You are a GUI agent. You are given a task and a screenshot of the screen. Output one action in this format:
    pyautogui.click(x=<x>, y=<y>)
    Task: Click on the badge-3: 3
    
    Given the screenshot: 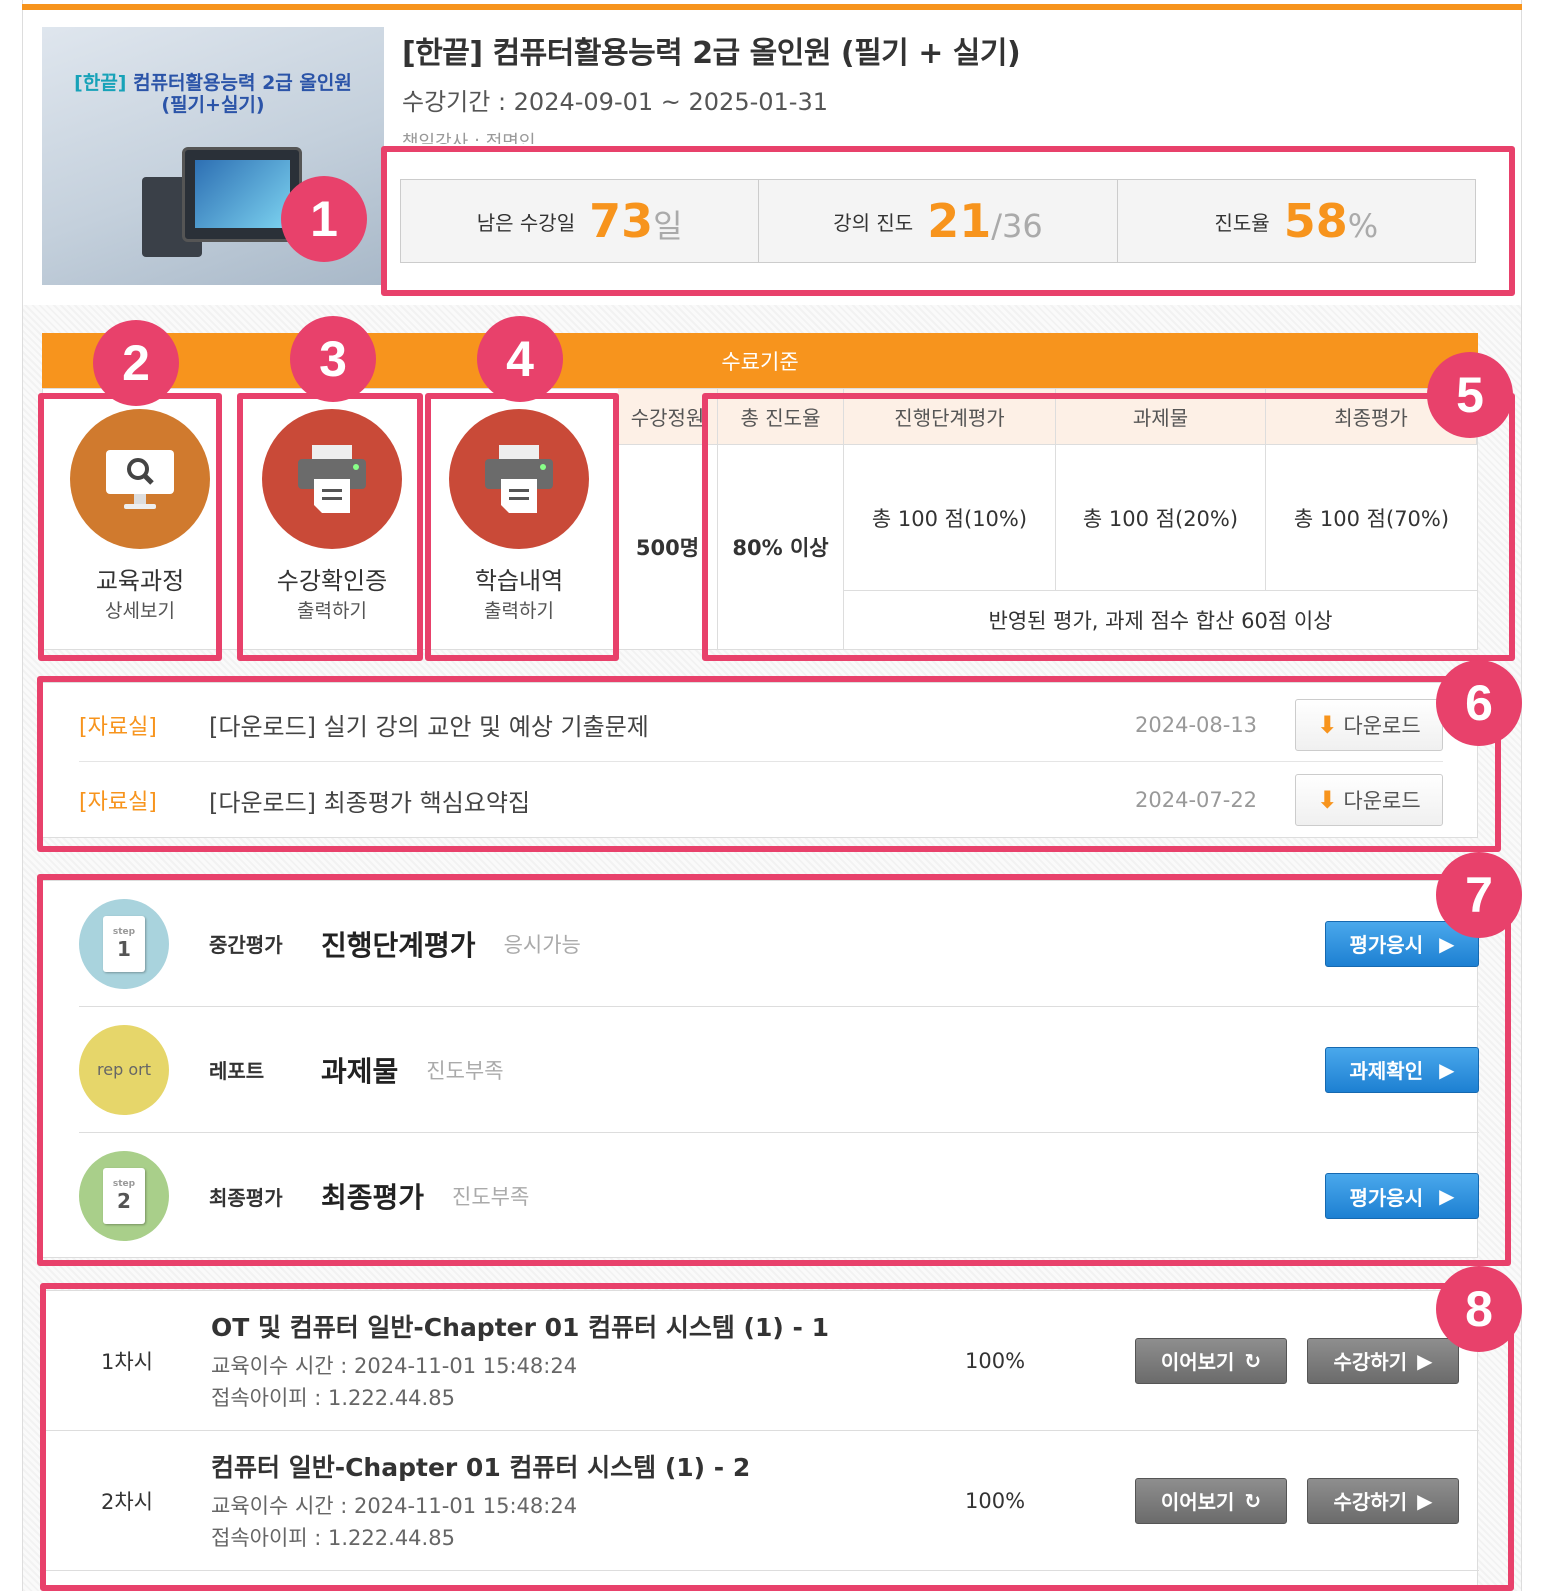 What is the action you would take?
    pyautogui.click(x=333, y=359)
    